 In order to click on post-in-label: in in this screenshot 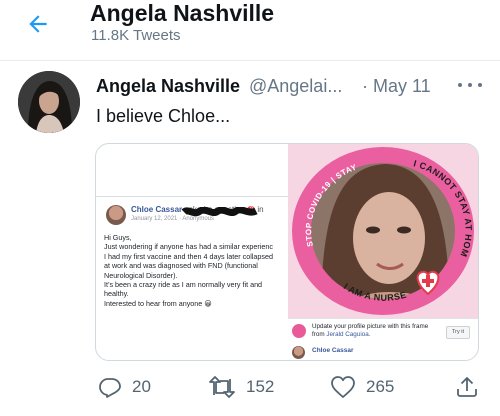, I will do `click(260, 209)`.